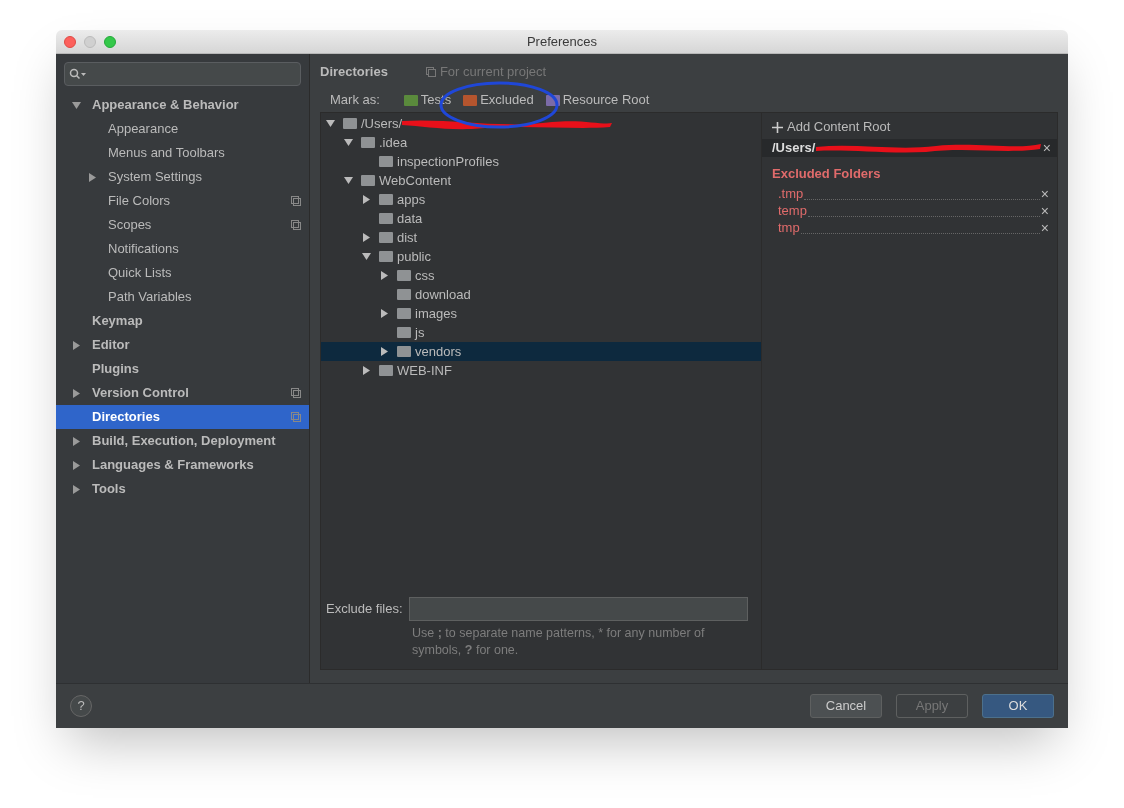  Describe the element at coordinates (182, 297) in the screenshot. I see `sidebar-item: Path Variables` at that location.